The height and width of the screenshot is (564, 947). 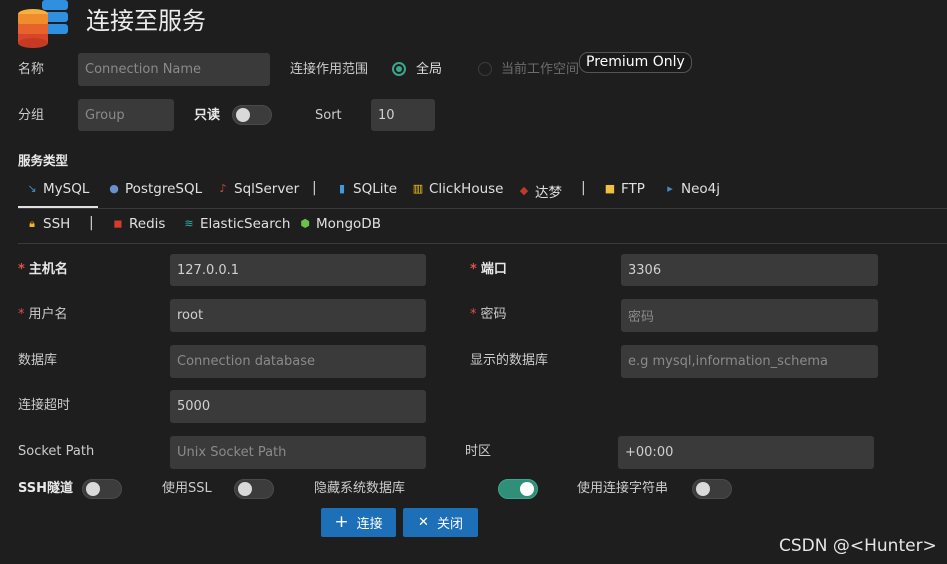 I want to click on port-label: * 端口, so click(x=488, y=270).